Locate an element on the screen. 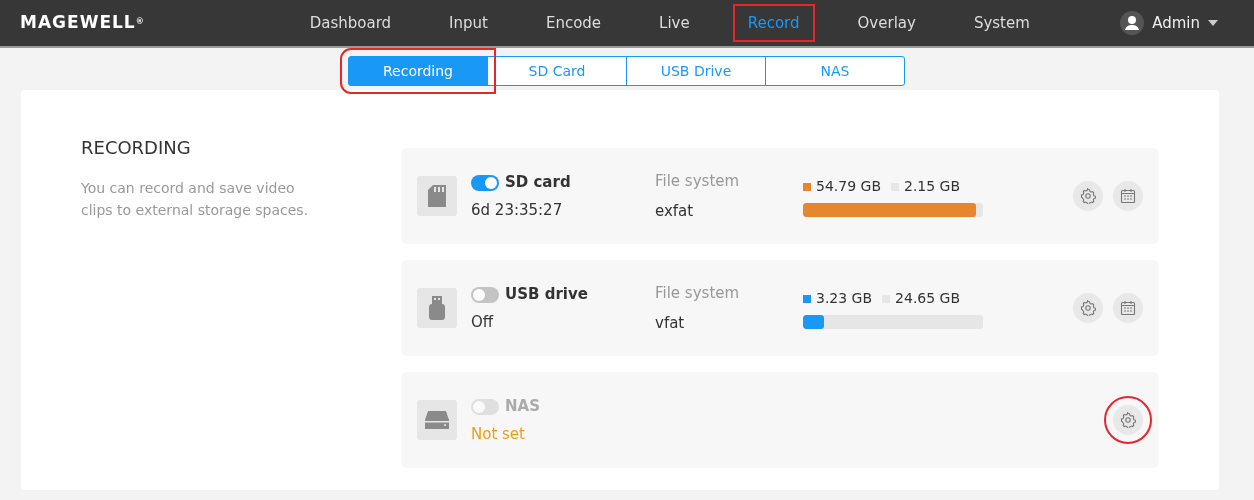 The width and height of the screenshot is (1254, 500). nav-link: Encode is located at coordinates (573, 23).